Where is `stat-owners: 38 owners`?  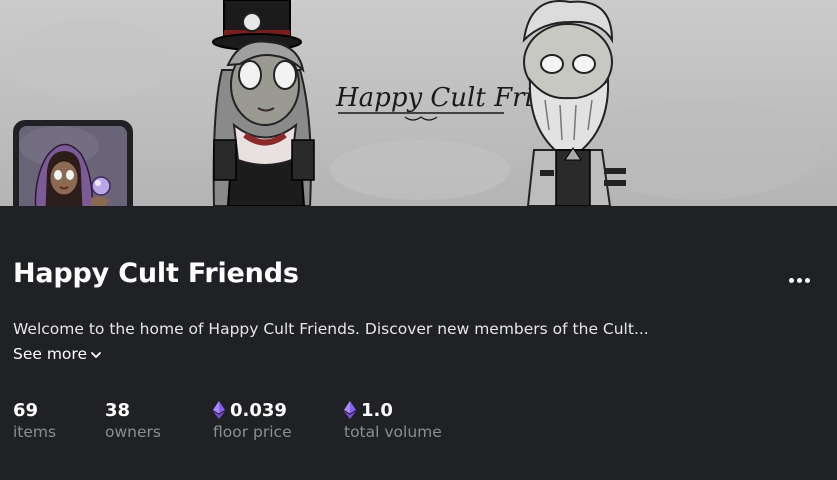 stat-owners: 38 owners is located at coordinates (133, 420).